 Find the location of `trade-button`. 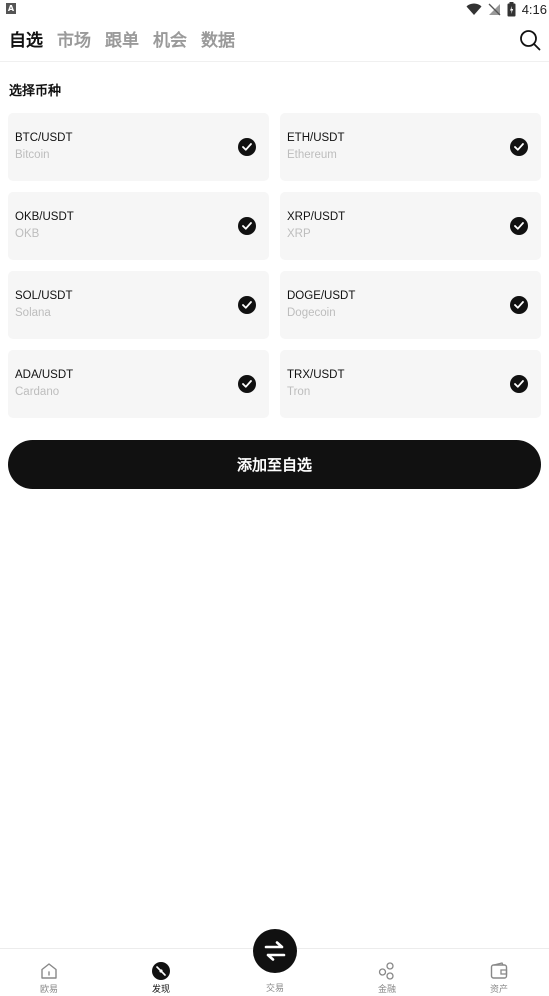

trade-button is located at coordinates (275, 951).